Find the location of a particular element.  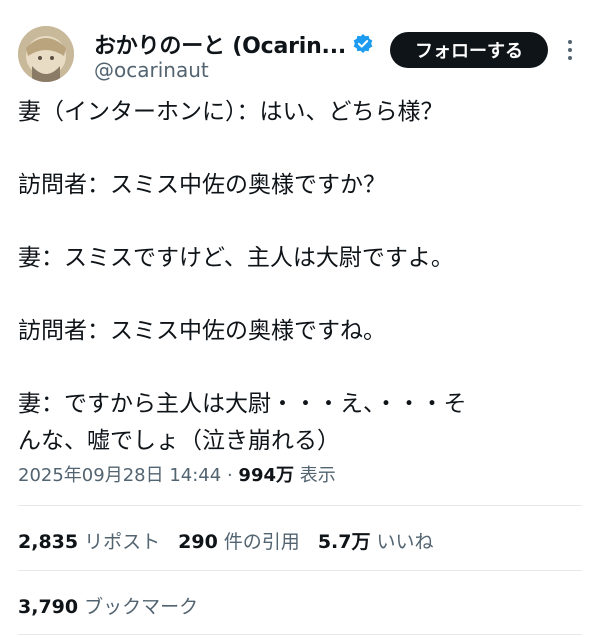

reposts-stat: 2,835 リポスト is located at coordinates (89, 540).